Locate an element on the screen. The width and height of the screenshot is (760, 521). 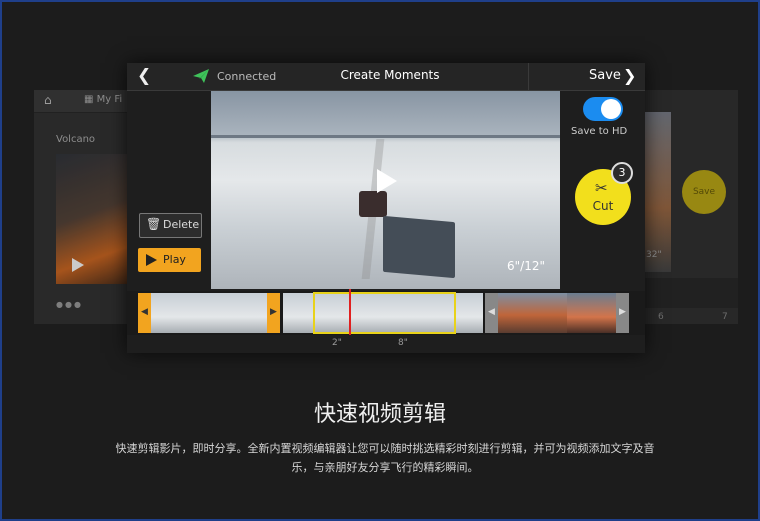
video-vehicle is located at coordinates (373, 204).